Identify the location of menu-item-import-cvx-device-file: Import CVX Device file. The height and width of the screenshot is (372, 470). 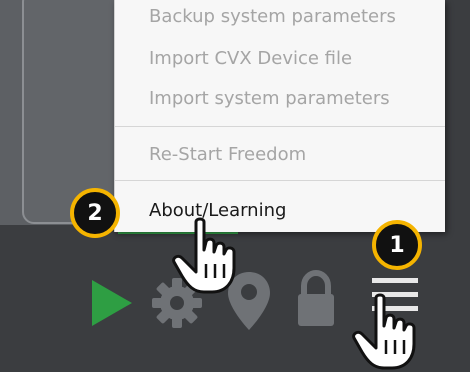
(250, 59).